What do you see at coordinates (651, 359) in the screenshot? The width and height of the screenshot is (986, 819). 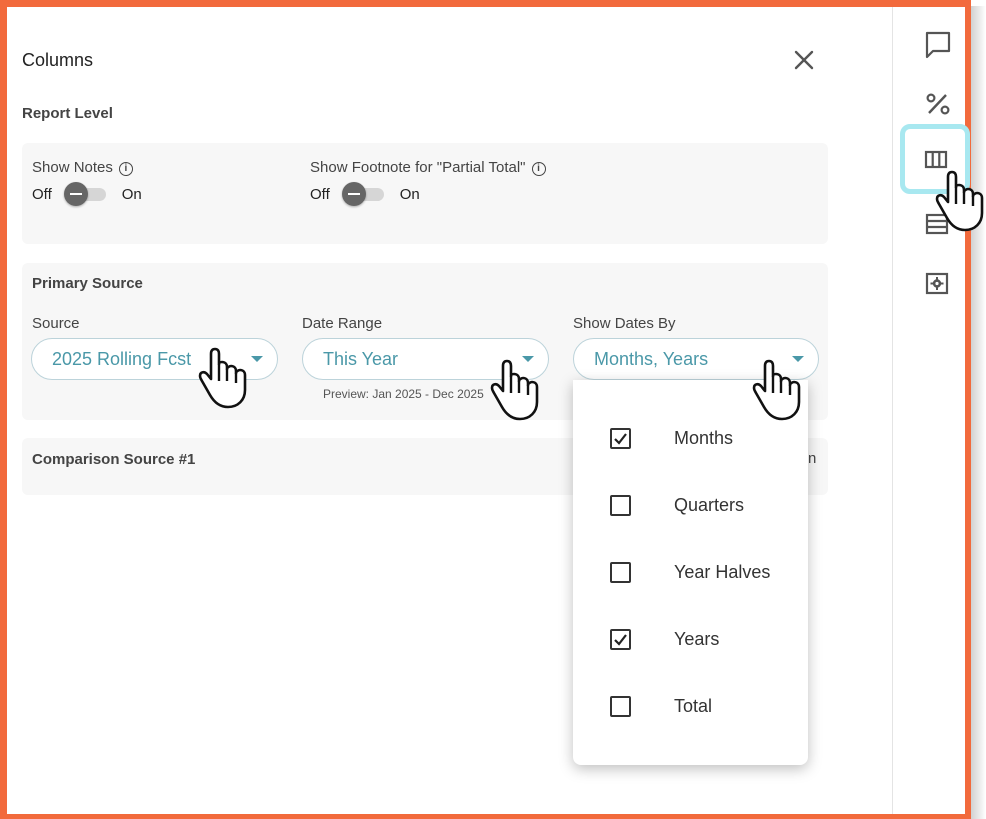 I see `show-dates-by-select-value: Months, Years` at bounding box center [651, 359].